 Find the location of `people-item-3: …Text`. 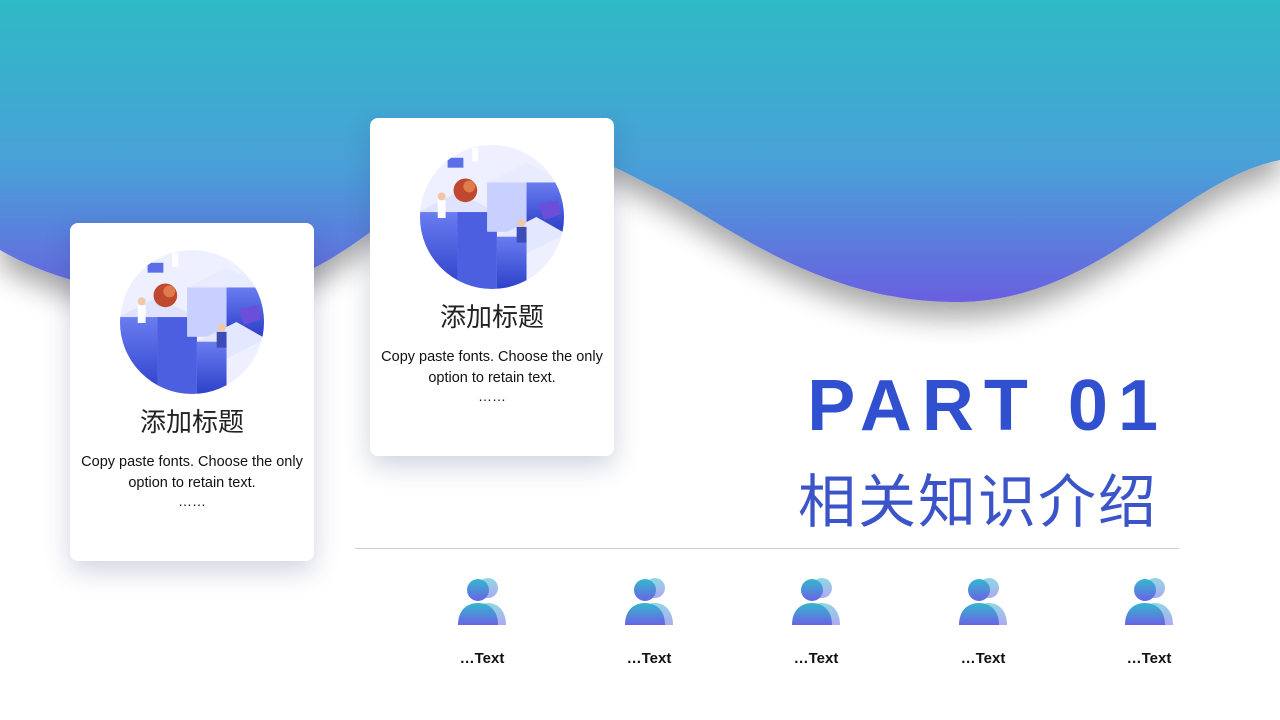

people-item-3: …Text is located at coordinates (816, 621).